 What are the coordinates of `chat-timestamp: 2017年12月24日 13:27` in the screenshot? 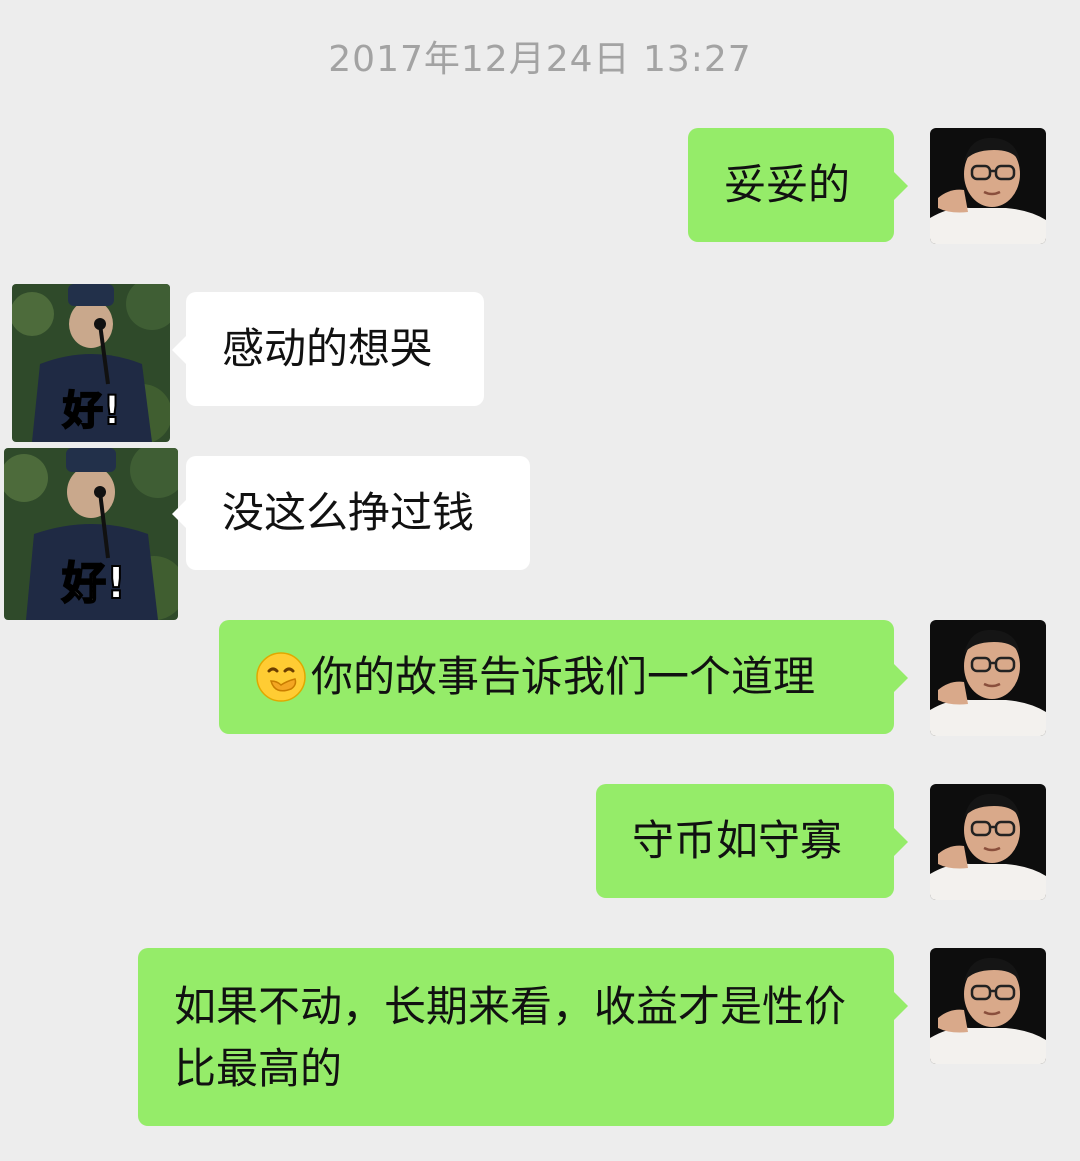 It's located at (540, 59).